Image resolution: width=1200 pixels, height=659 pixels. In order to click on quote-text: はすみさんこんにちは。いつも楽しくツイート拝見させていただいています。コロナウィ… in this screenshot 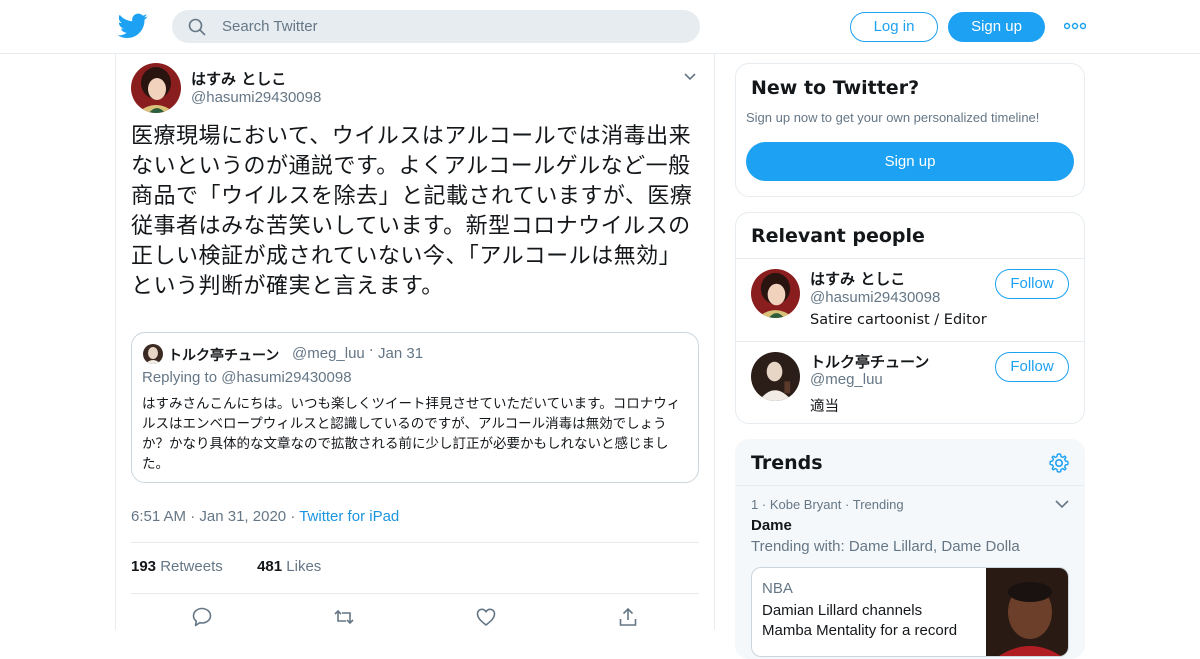, I will do `click(411, 434)`.